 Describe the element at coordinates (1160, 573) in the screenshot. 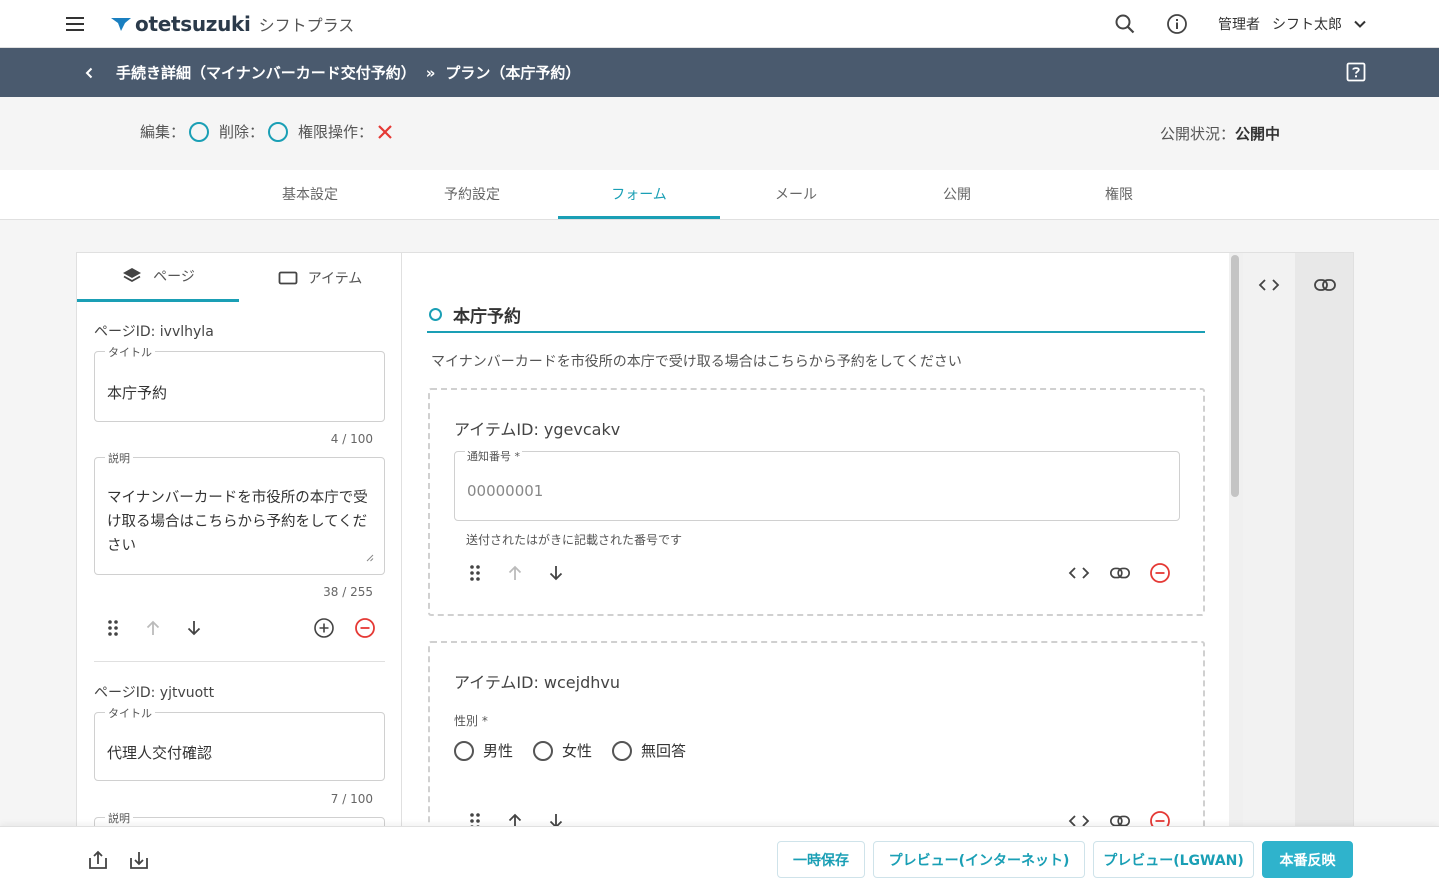

I see `delete-item-minus-icon` at that location.